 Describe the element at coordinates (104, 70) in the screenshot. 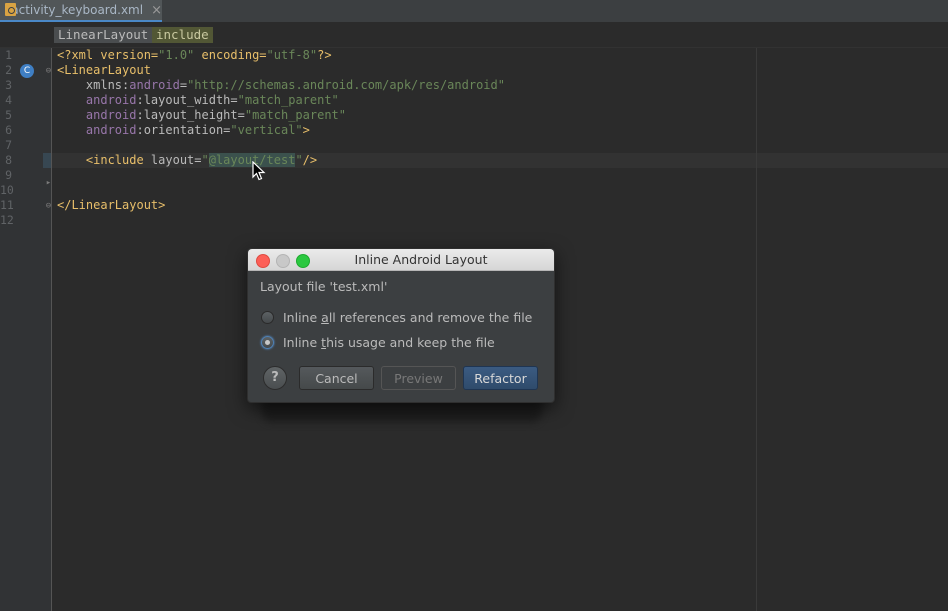

I see `code-line: <LinearLayout` at that location.